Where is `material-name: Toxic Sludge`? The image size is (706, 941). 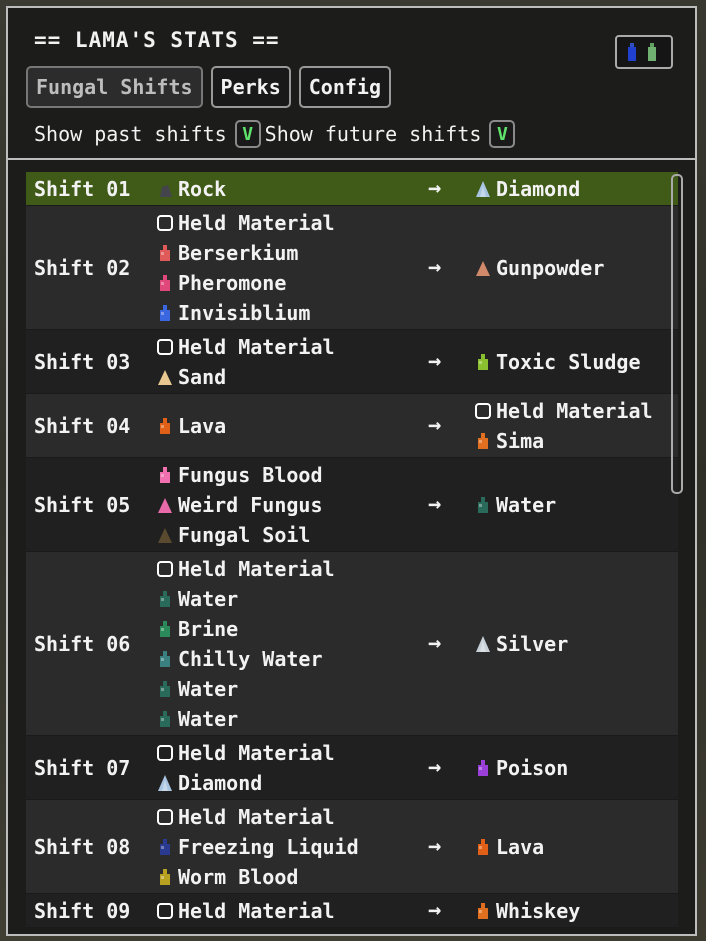 material-name: Toxic Sludge is located at coordinates (568, 361).